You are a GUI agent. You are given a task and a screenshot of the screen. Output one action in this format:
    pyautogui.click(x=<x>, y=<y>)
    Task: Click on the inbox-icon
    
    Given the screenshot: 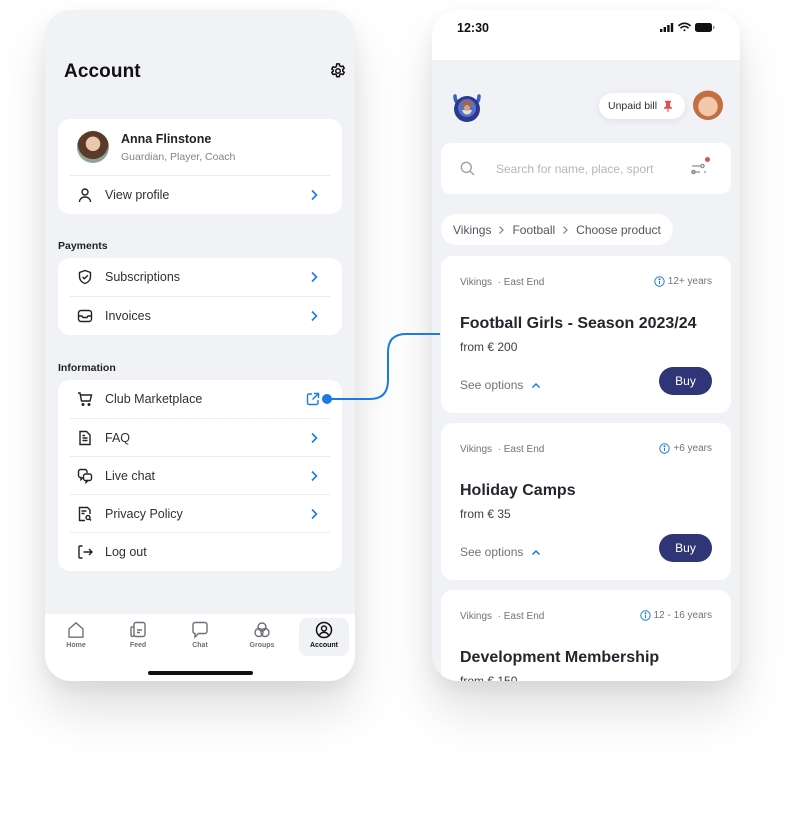 What is the action you would take?
    pyautogui.click(x=85, y=316)
    